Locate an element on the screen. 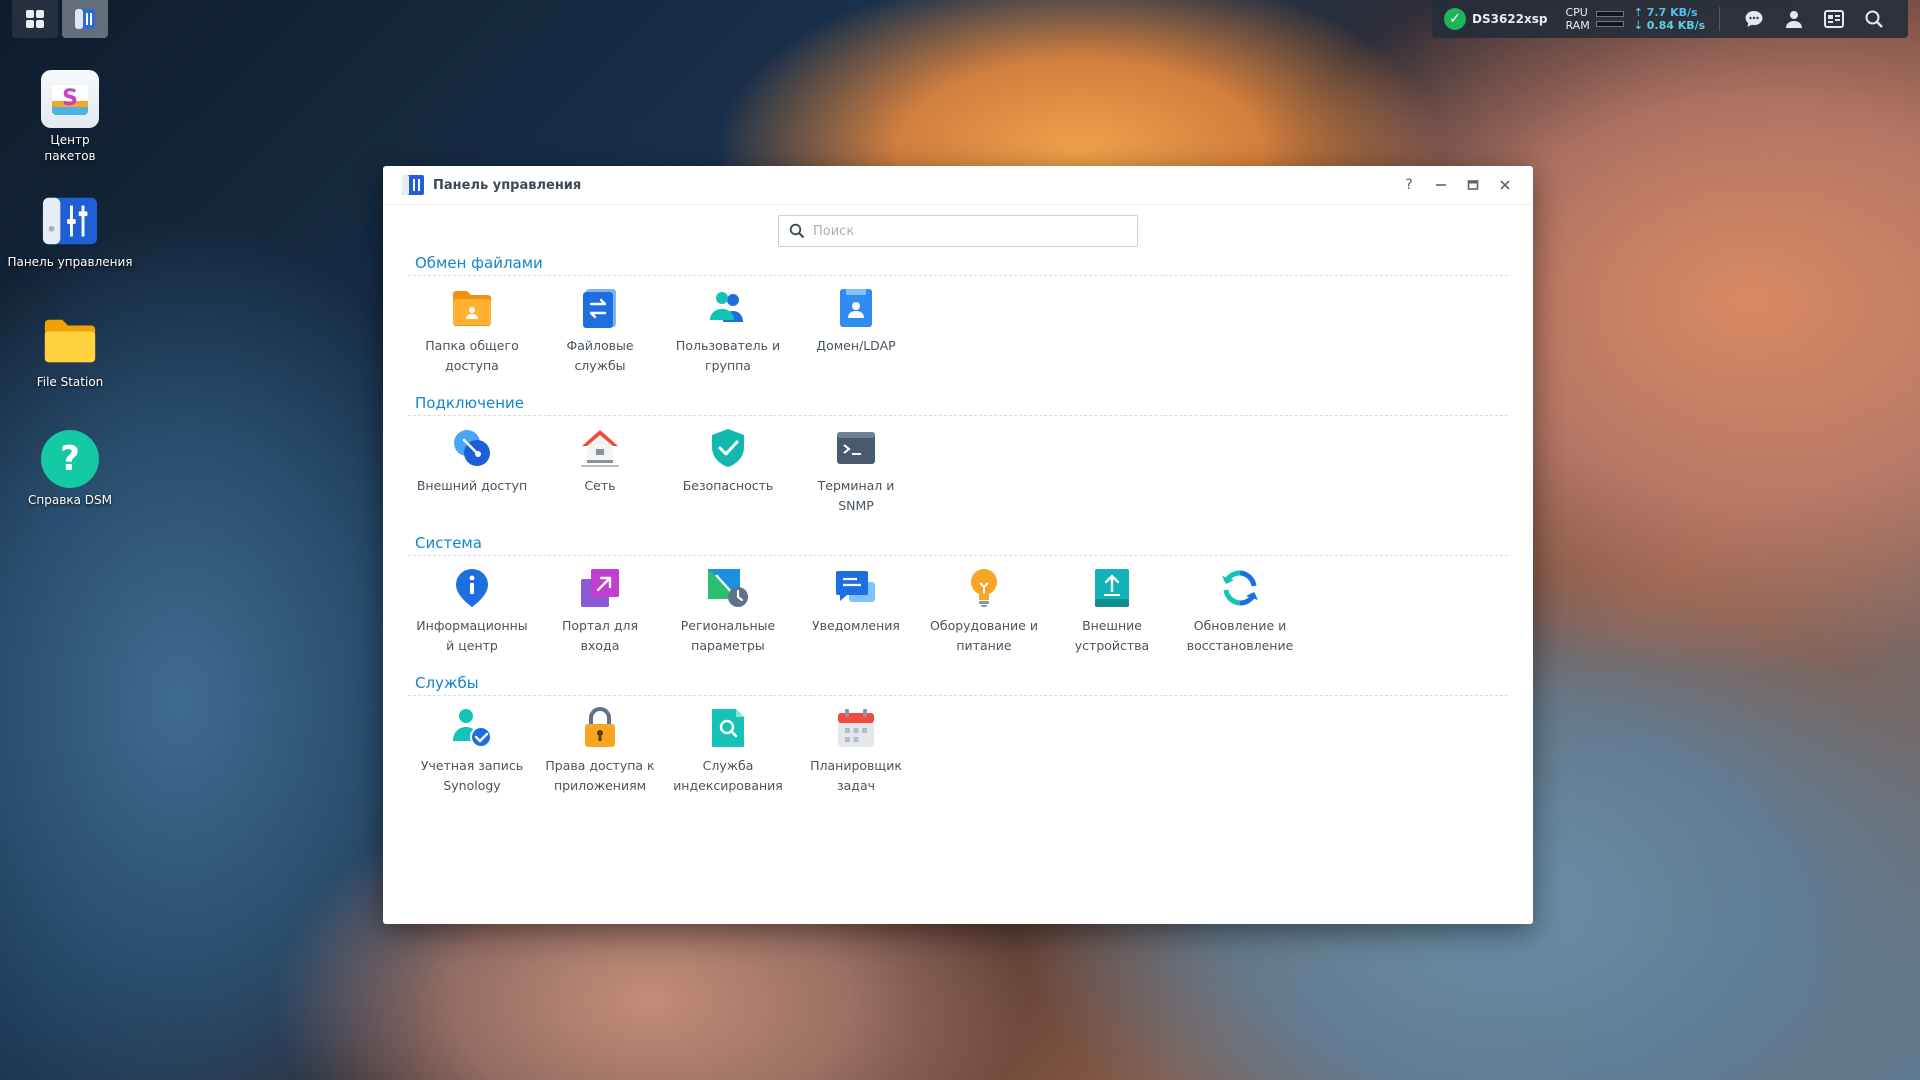 This screenshot has width=1920, height=1080. item-shared-folder: Папка общего доступа is located at coordinates (472, 331).